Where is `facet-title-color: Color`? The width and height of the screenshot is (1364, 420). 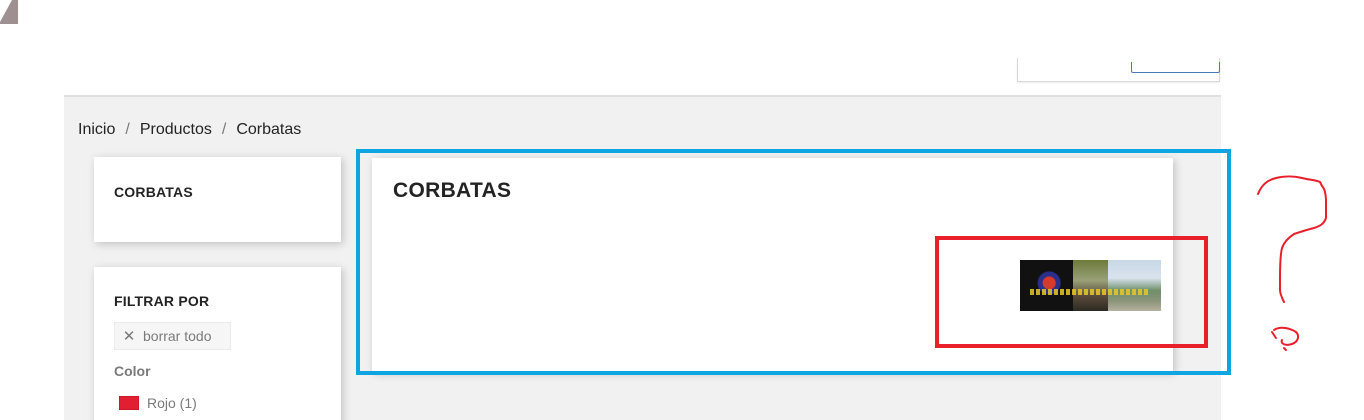 facet-title-color: Color is located at coordinates (132, 371).